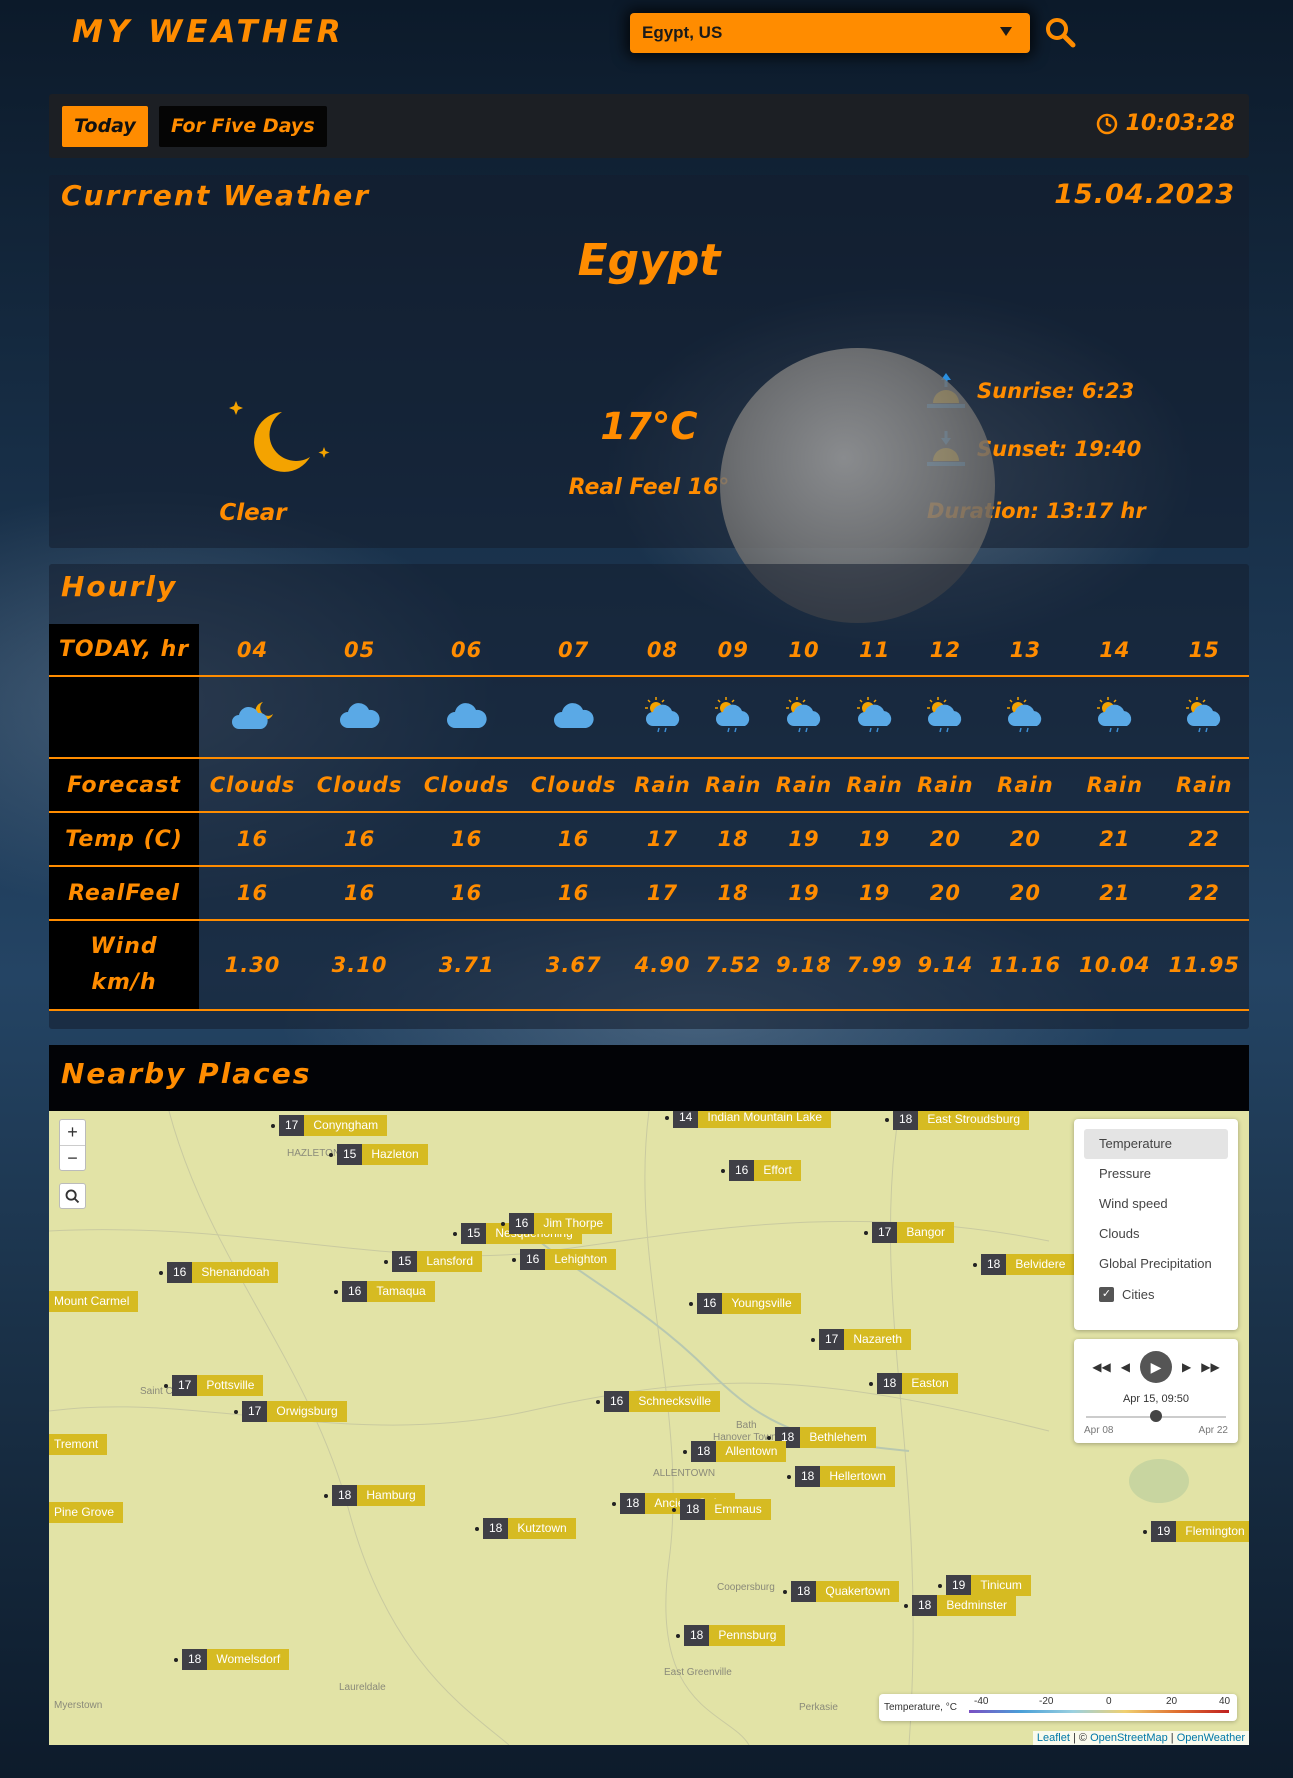 The width and height of the screenshot is (1293, 1778). I want to click on zoom-control: + −, so click(72, 1145).